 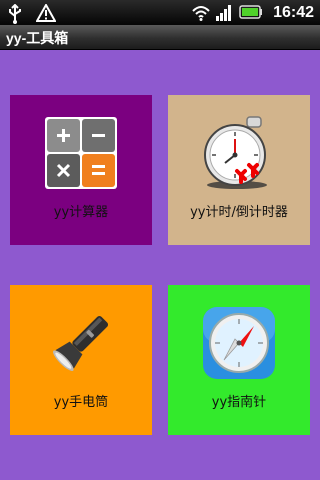 I want to click on status-bar: 16:42, so click(x=160, y=12).